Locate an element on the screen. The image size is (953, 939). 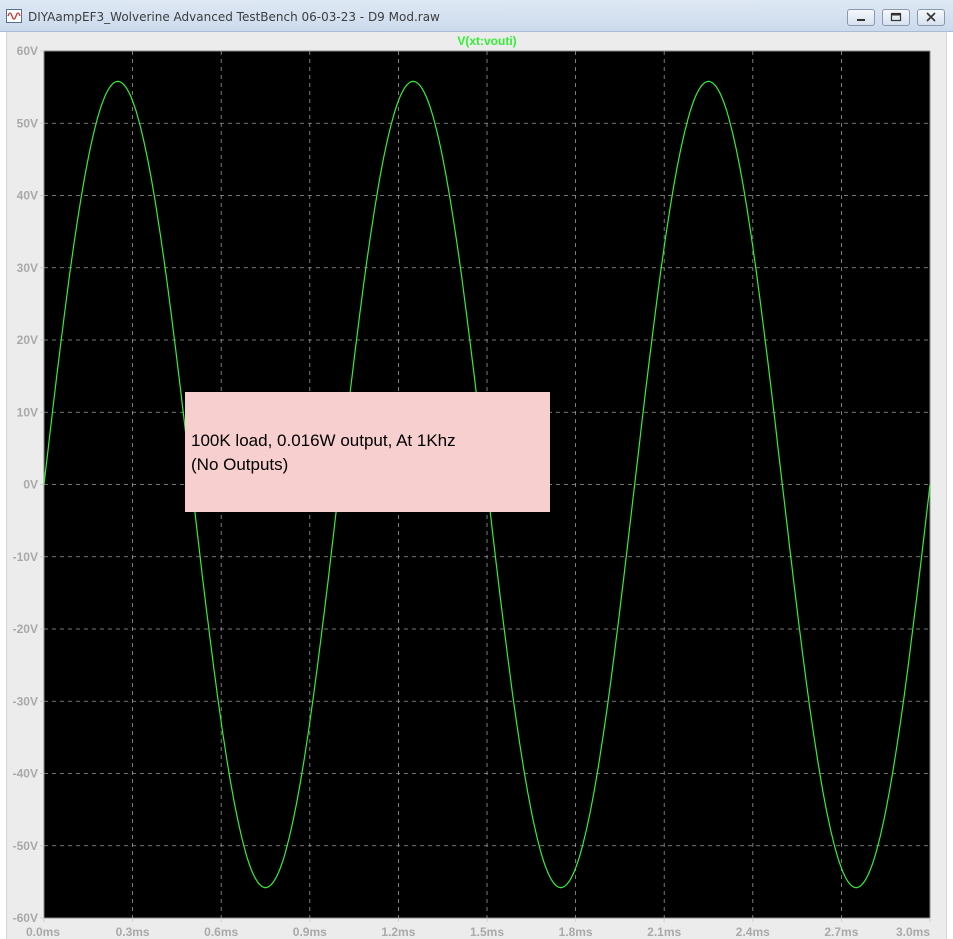
x-tick-label: 1.5ms is located at coordinates (487, 932).